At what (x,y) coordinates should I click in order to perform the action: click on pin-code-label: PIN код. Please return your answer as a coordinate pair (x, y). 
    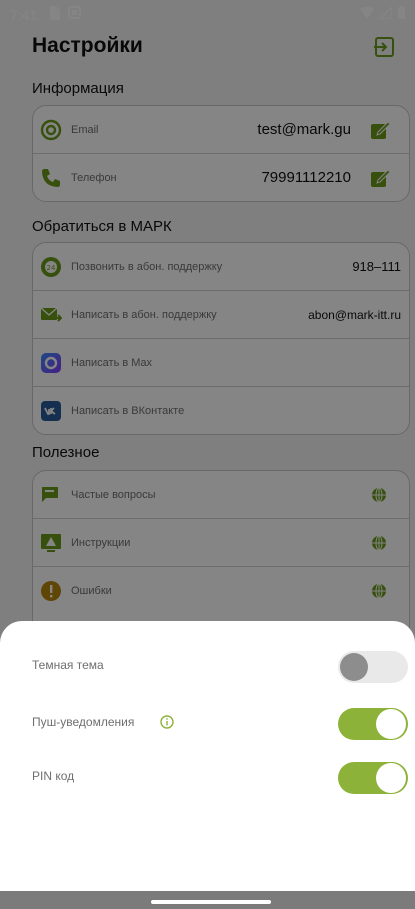
    Looking at the image, I should click on (53, 776).